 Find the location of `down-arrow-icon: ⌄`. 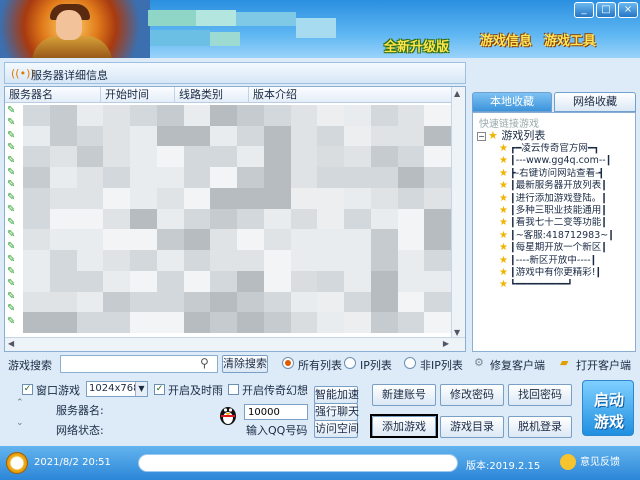

down-arrow-icon: ⌄ is located at coordinates (20, 423).